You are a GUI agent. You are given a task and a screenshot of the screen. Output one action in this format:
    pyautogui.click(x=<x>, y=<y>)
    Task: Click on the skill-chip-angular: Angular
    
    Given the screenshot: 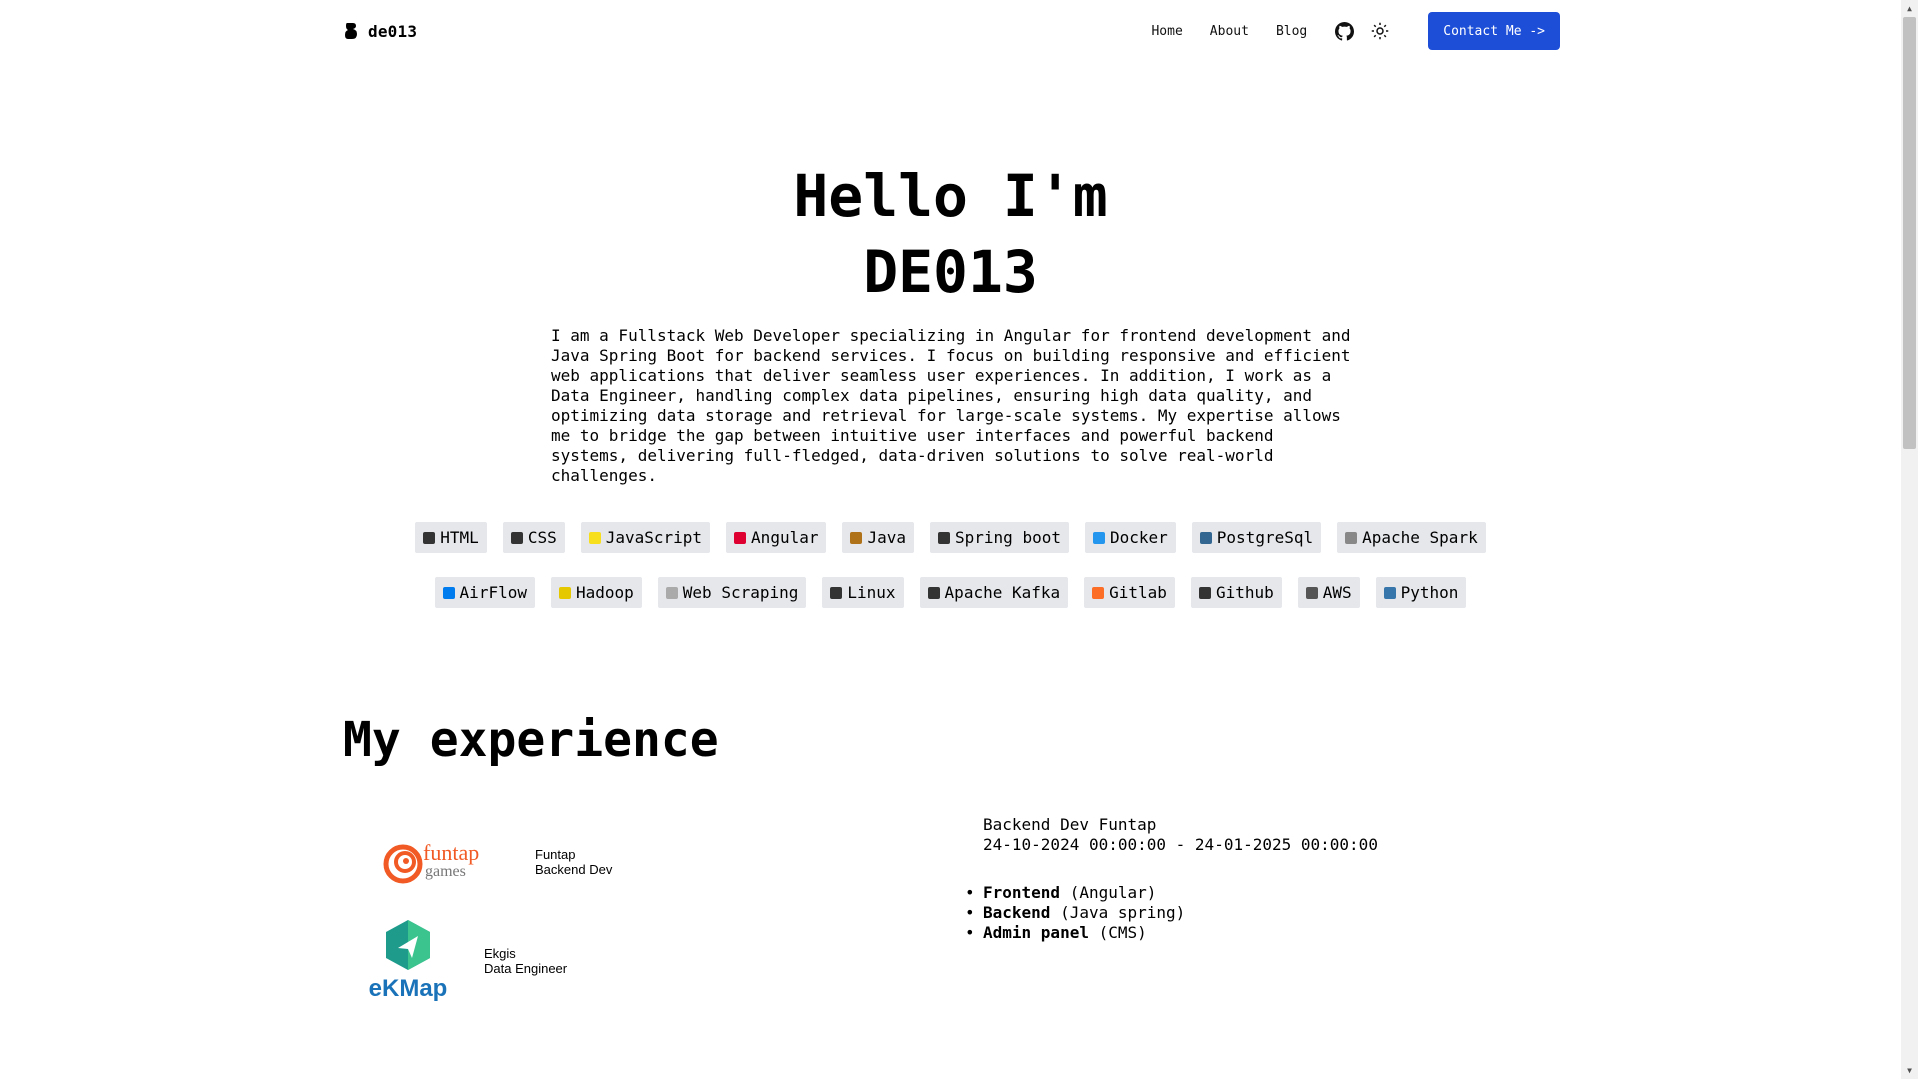 What is the action you would take?
    pyautogui.click(x=776, y=537)
    